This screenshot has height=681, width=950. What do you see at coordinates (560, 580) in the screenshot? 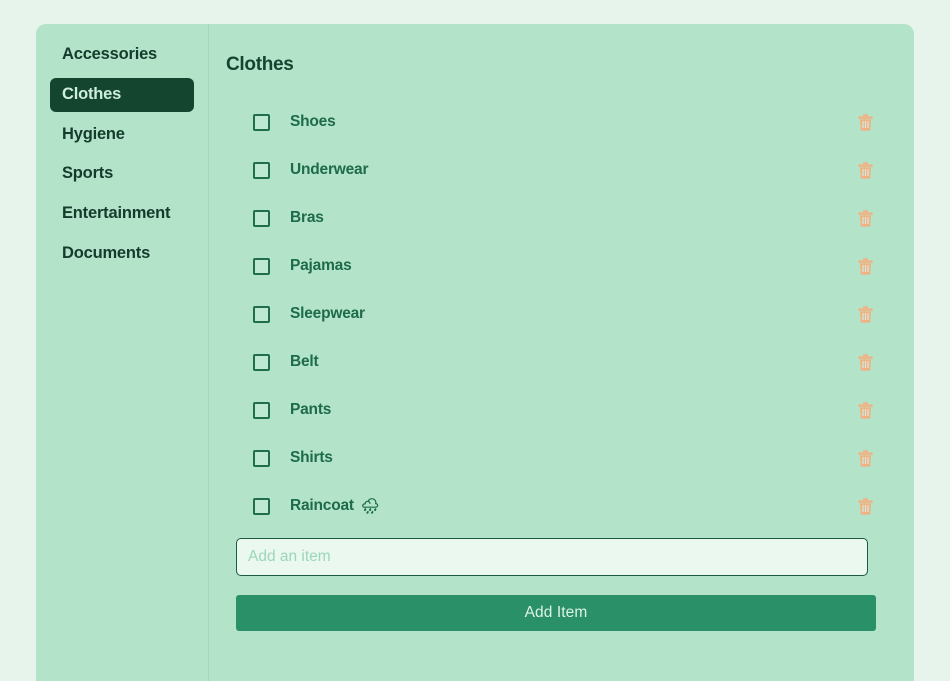
I see `add-item-form: Add Item` at bounding box center [560, 580].